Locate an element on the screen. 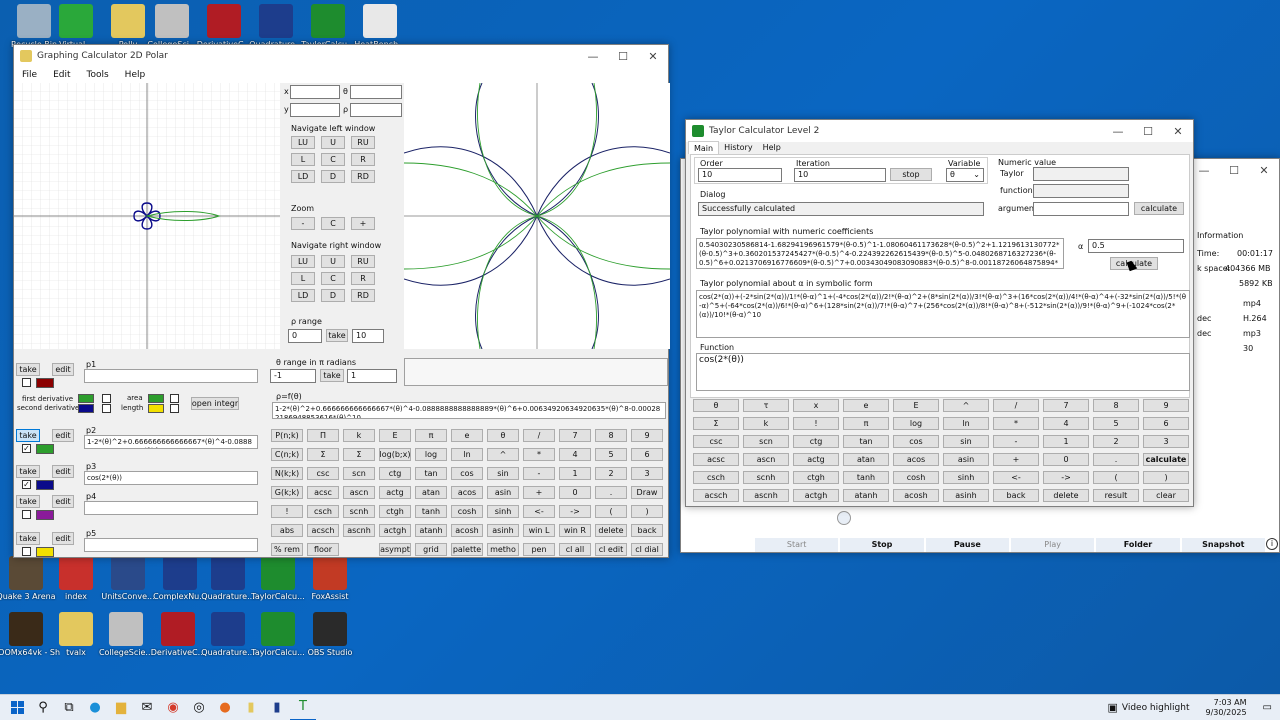 The width and height of the screenshot is (1280, 720). key-4-button: 4 is located at coordinates (575, 454).